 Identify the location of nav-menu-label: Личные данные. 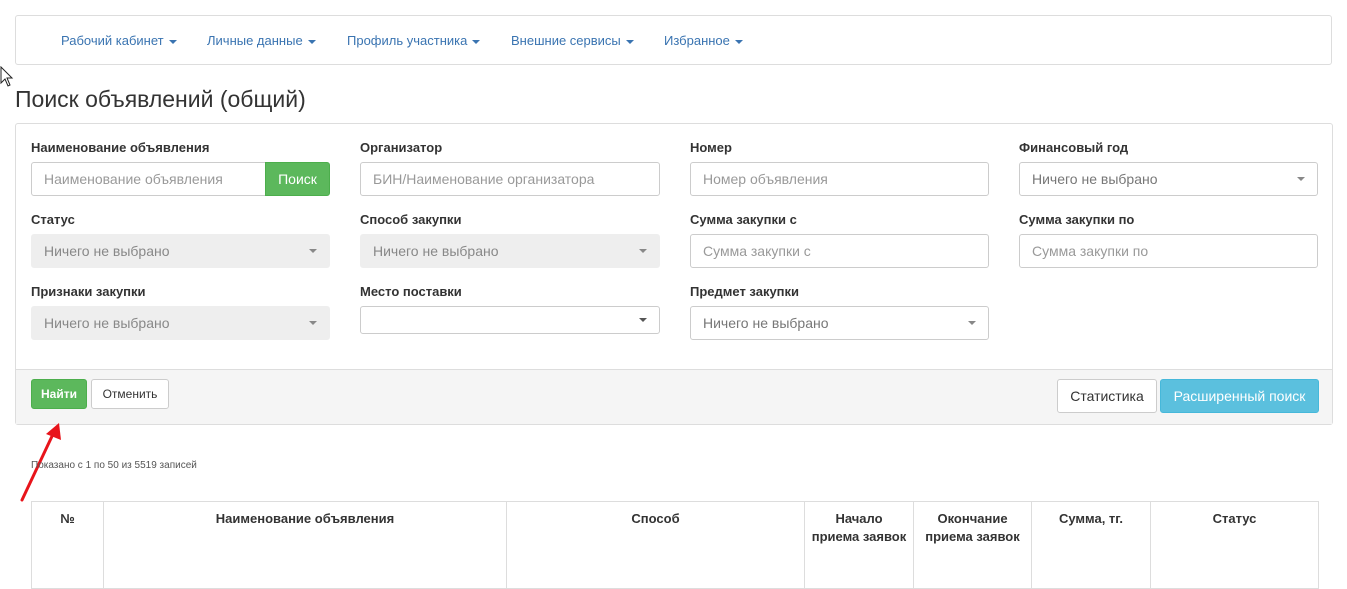
(255, 40).